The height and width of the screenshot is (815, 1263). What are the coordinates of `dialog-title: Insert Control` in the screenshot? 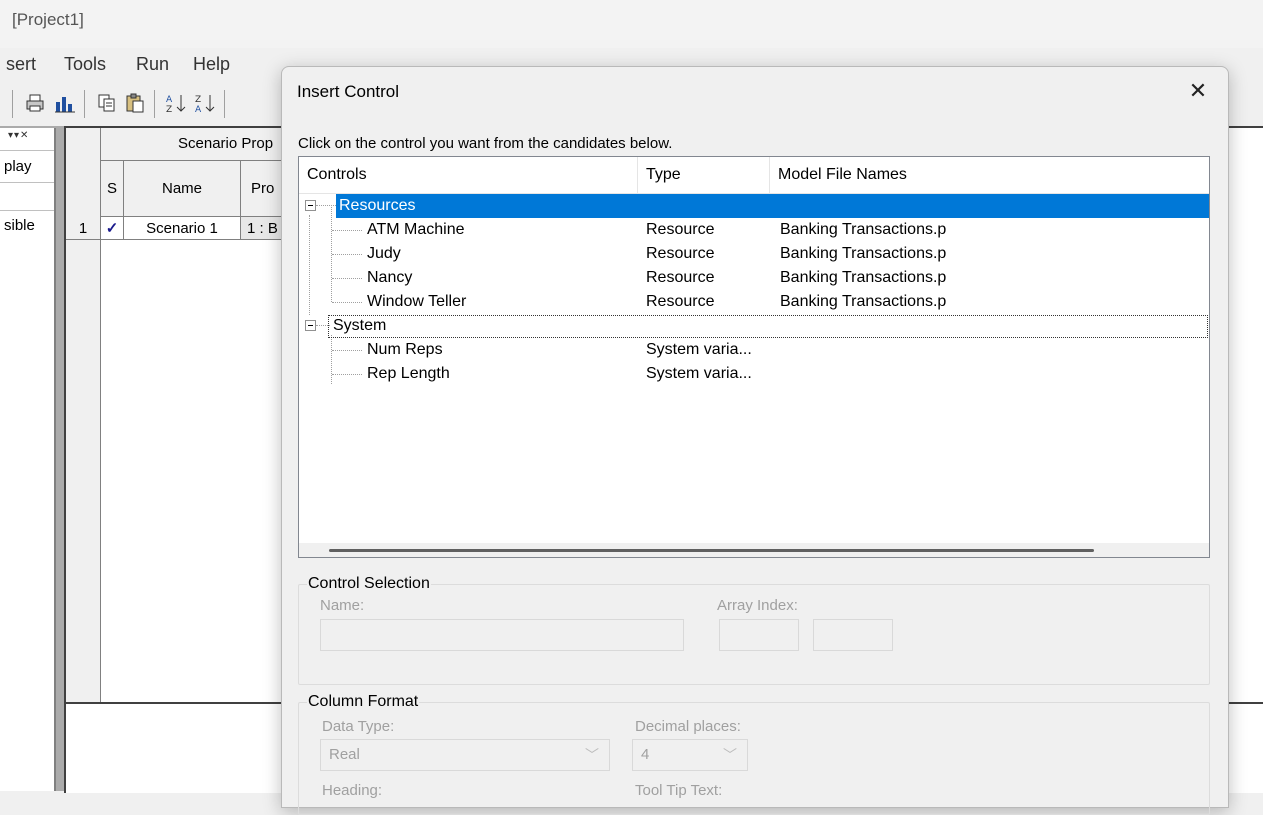 It's located at (348, 91).